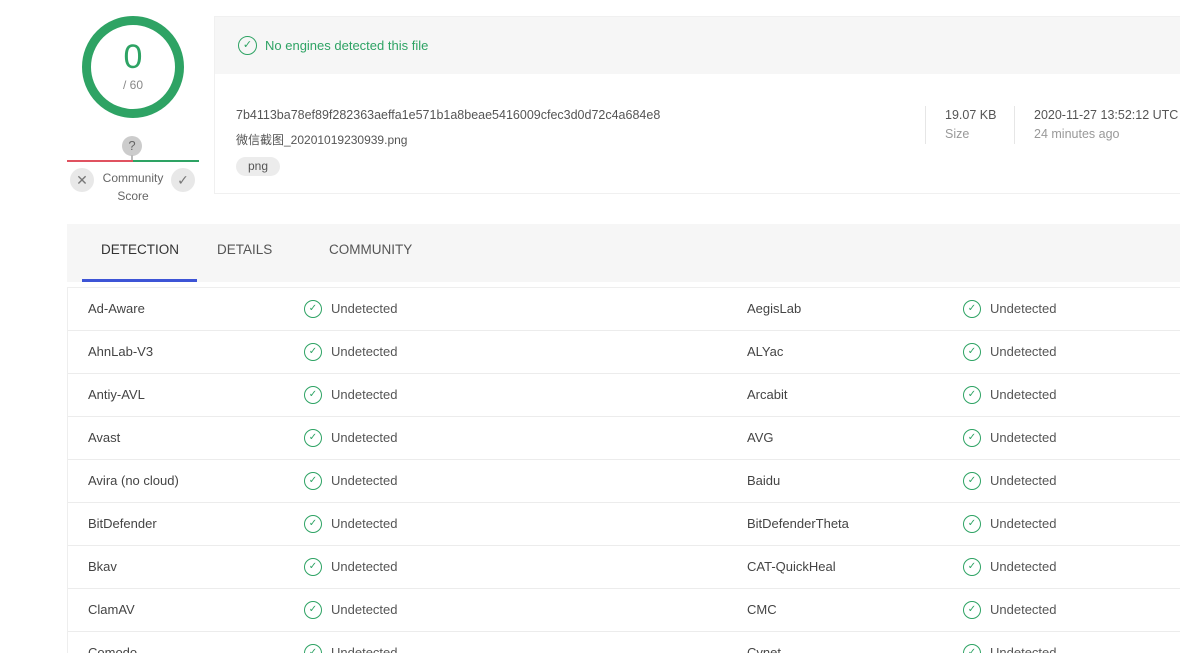 This screenshot has width=1180, height=653. Describe the element at coordinates (116, 394) in the screenshot. I see `engine-name: Antiy-AVL` at that location.